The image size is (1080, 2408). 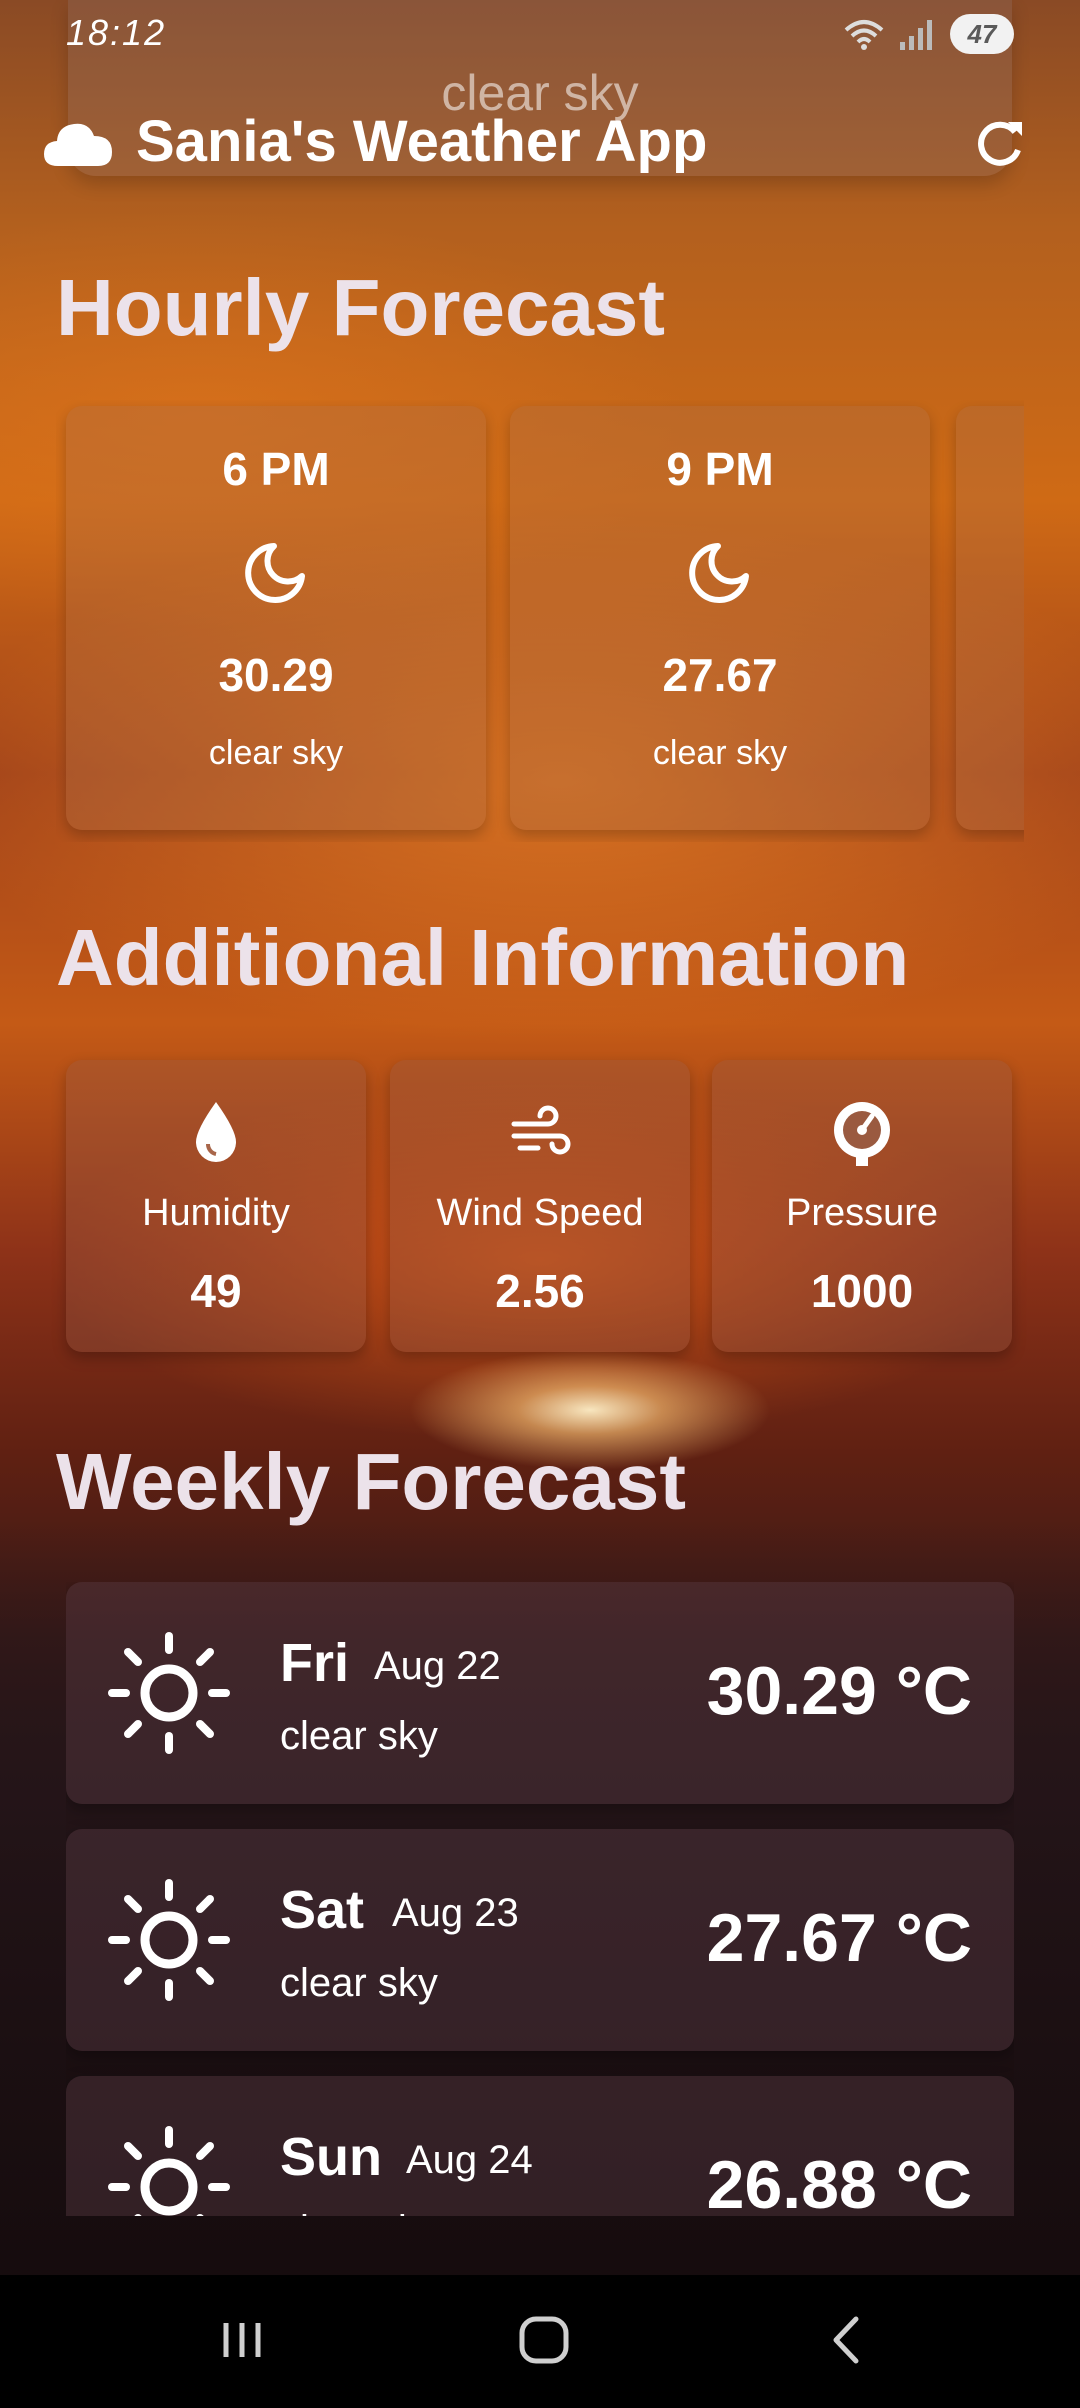 I want to click on humidity-label: Humidity, so click(x=216, y=1213).